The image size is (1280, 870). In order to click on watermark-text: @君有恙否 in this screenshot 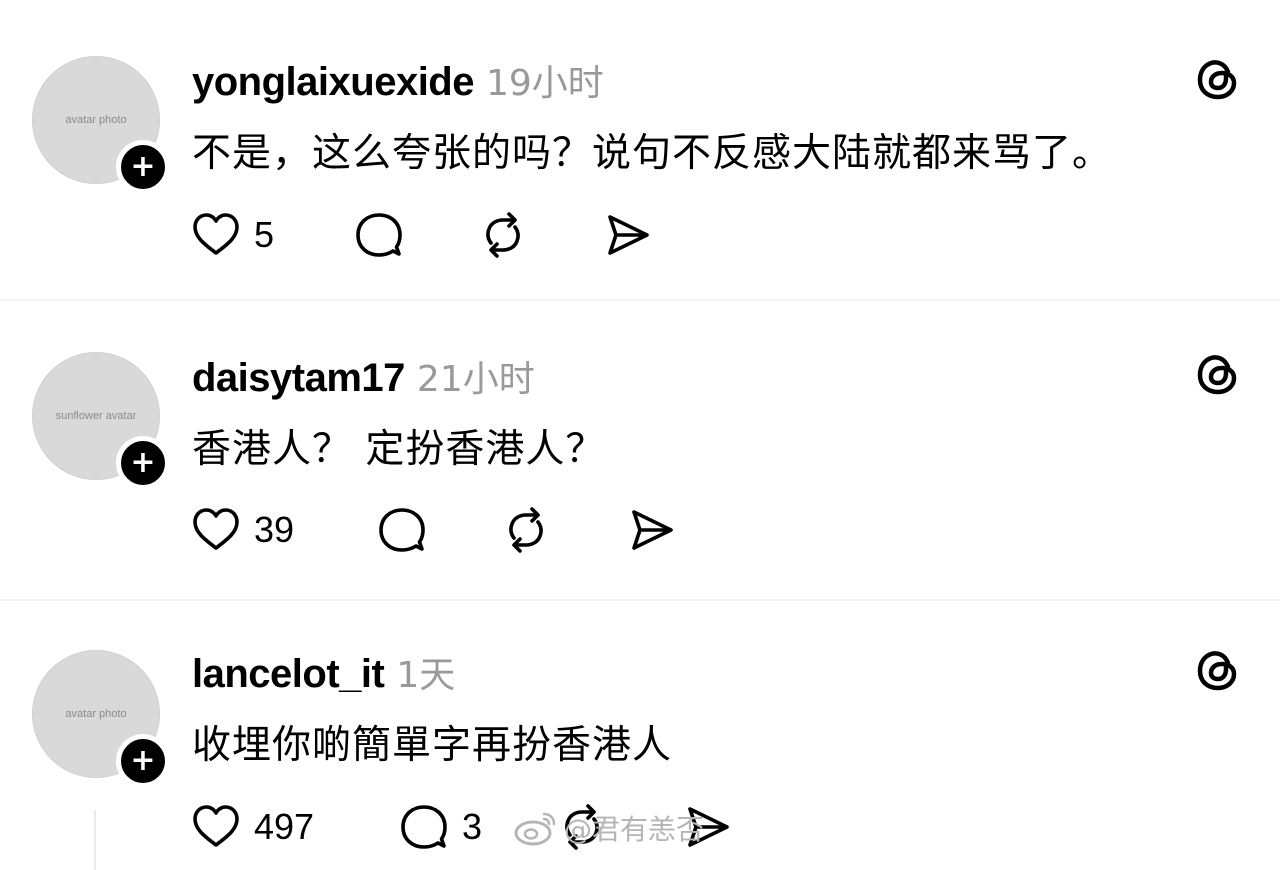, I will do `click(634, 829)`.